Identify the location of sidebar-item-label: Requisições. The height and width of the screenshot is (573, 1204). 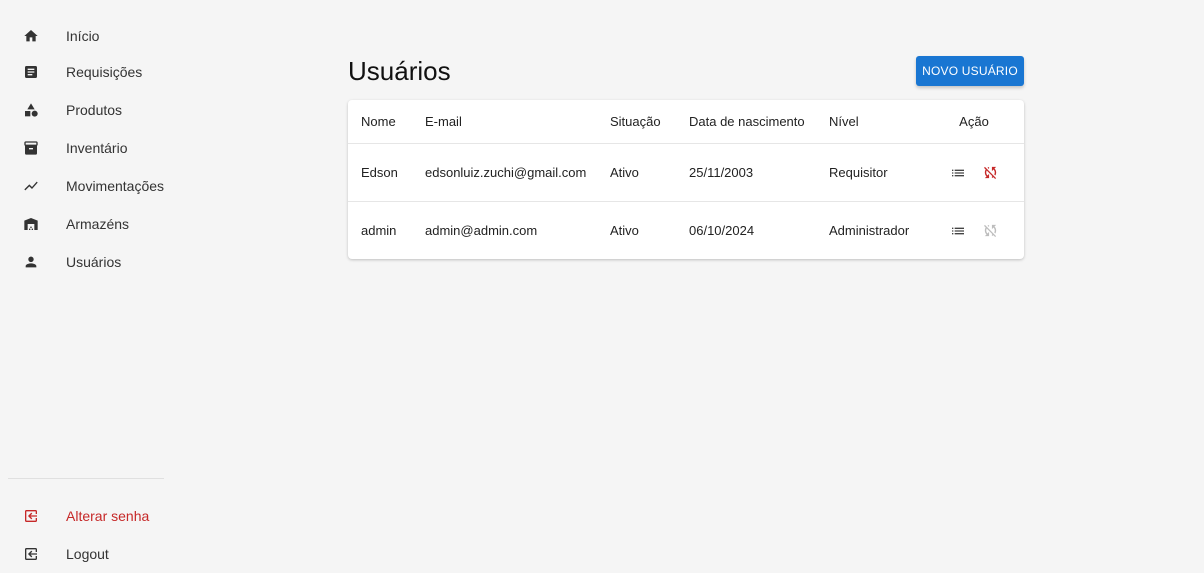
(104, 72).